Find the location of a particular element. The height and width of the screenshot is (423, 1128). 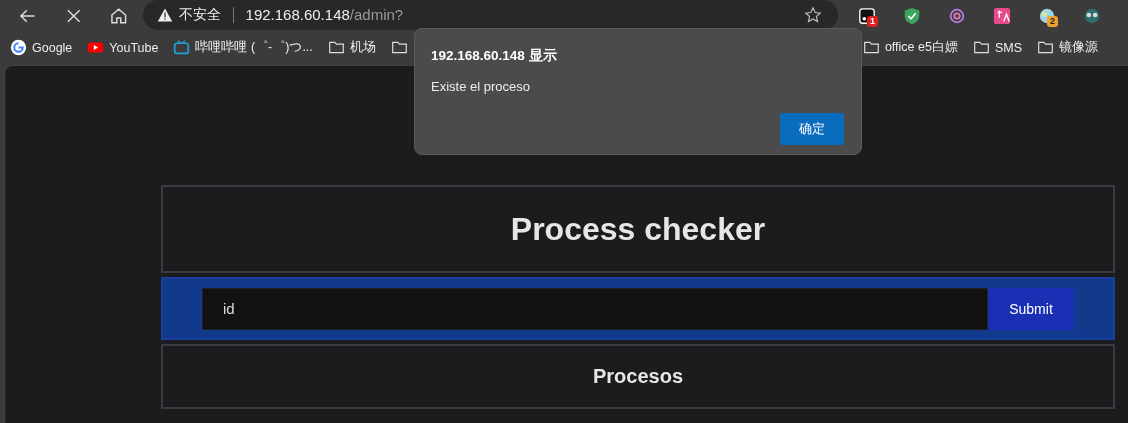

input-field: id is located at coordinates (595, 308).